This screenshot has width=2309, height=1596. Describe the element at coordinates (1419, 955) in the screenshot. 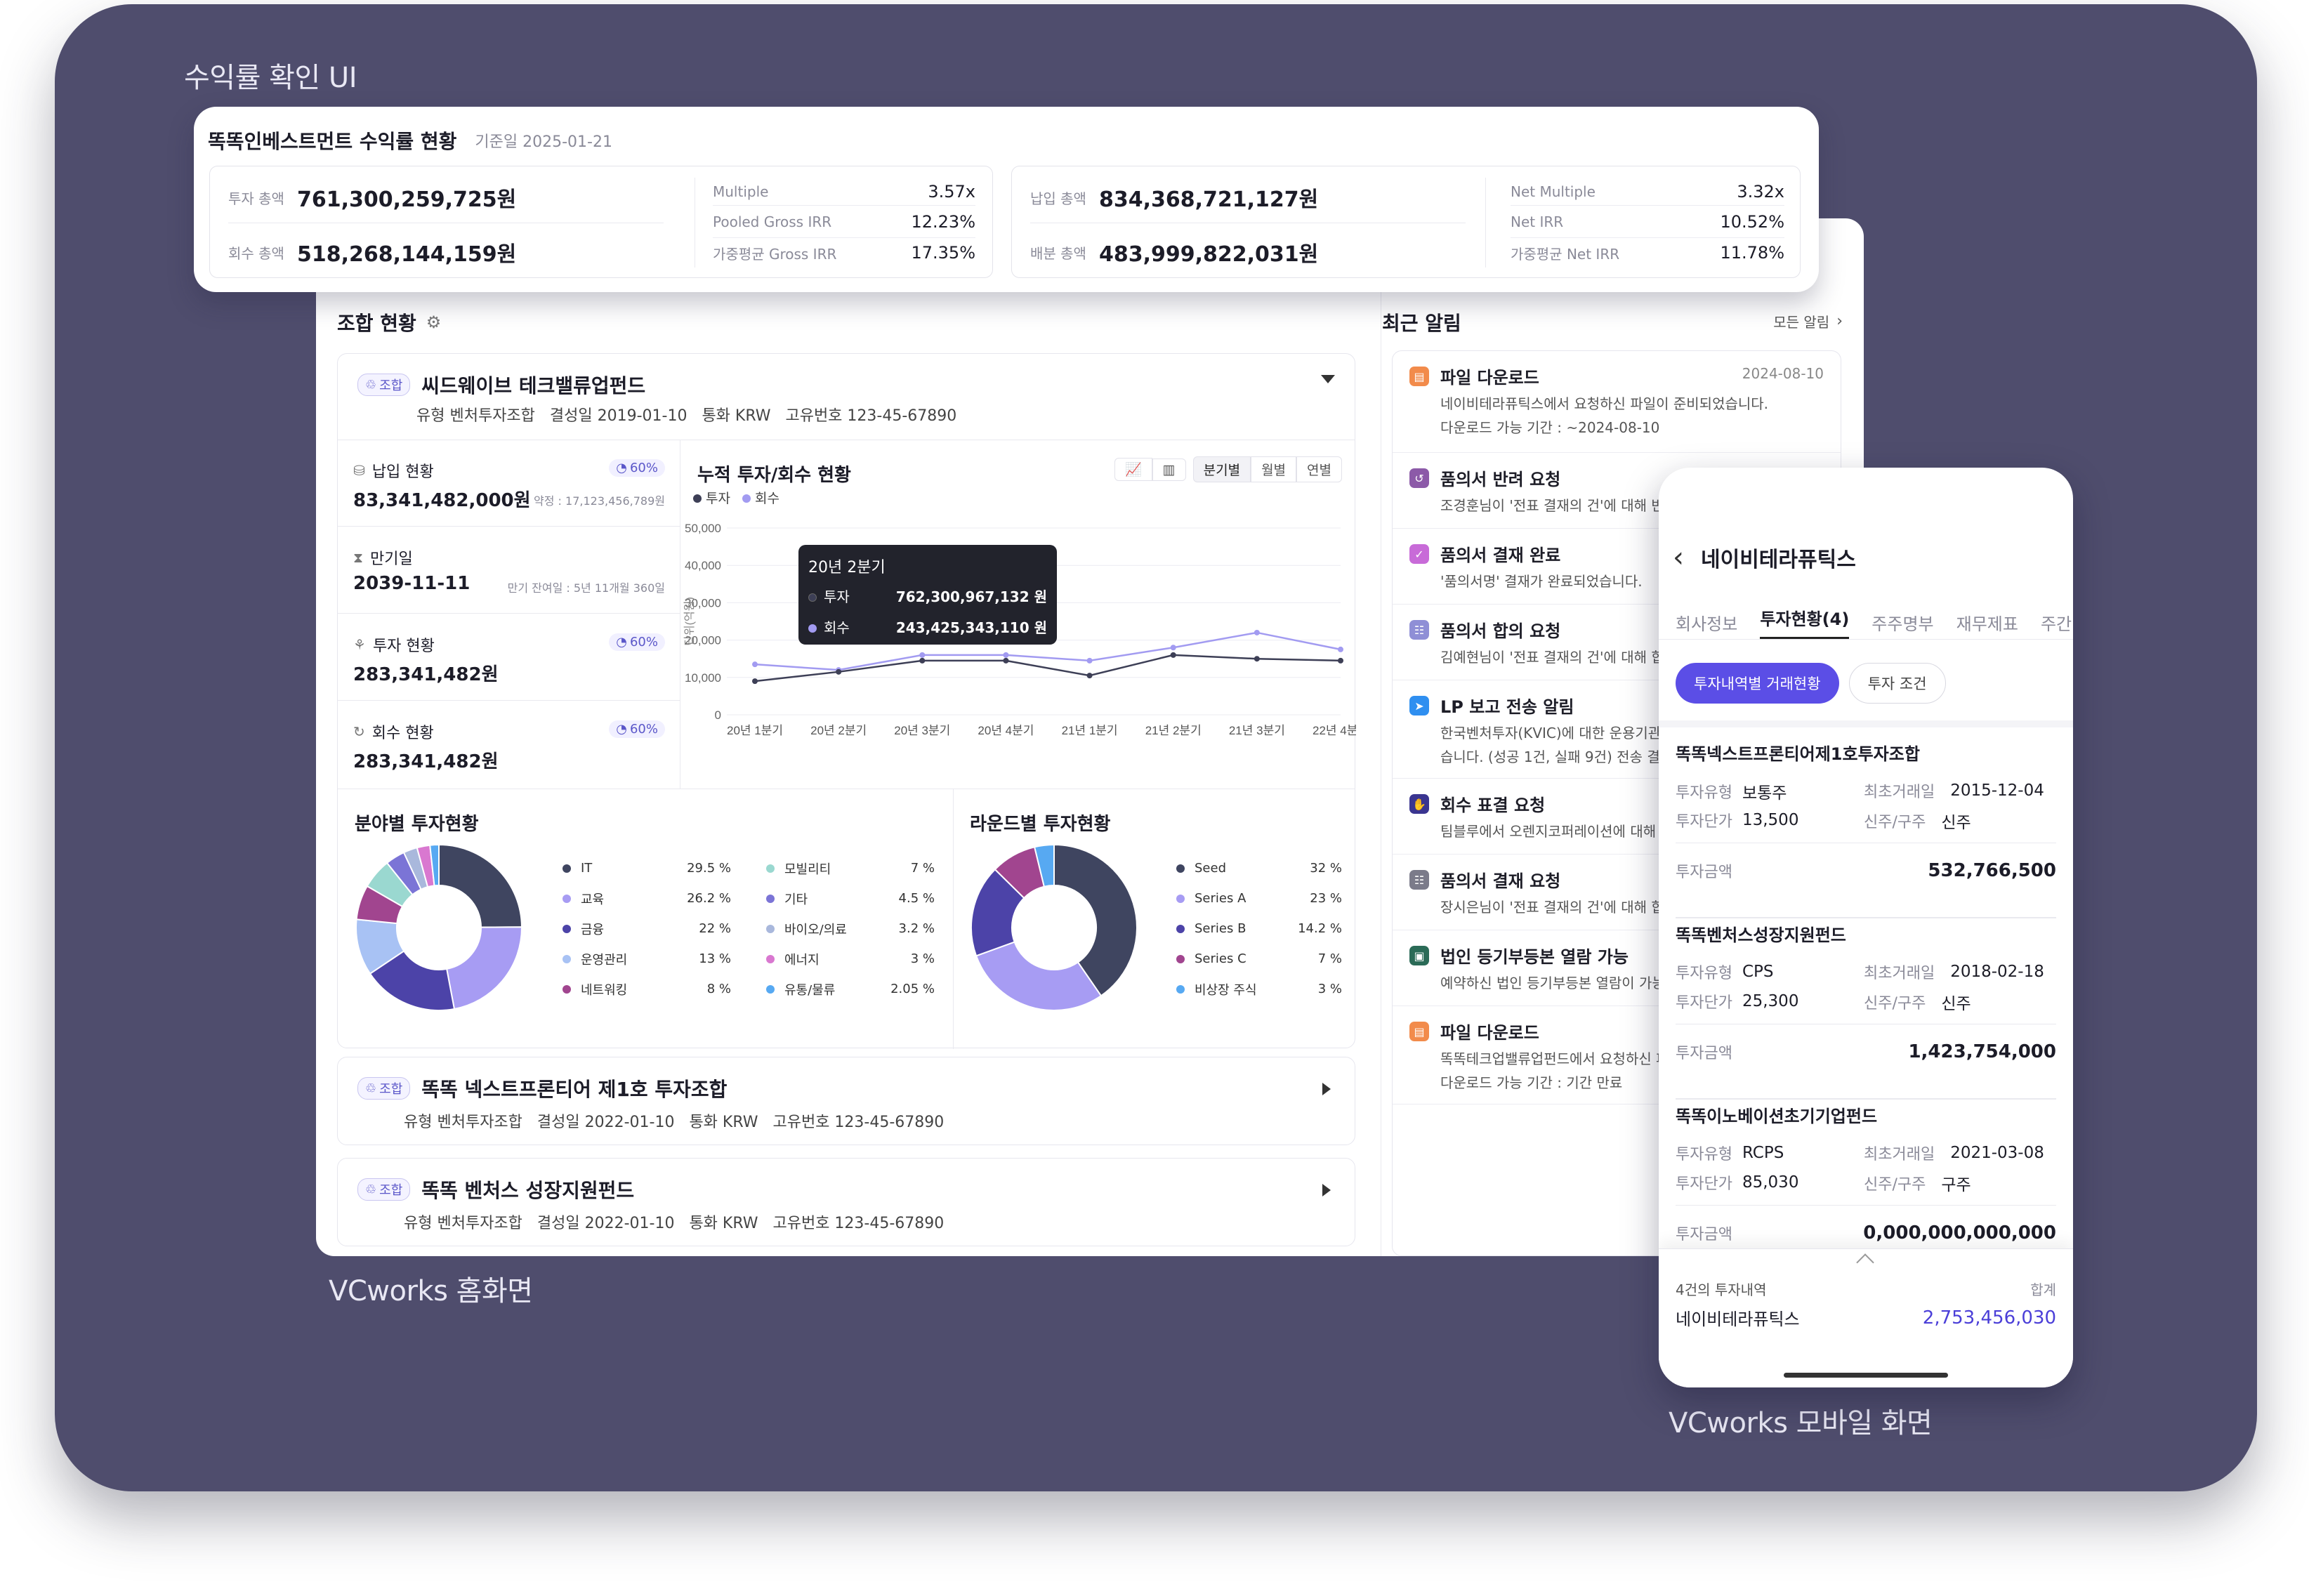

I see `registry-icon: ▣` at that location.